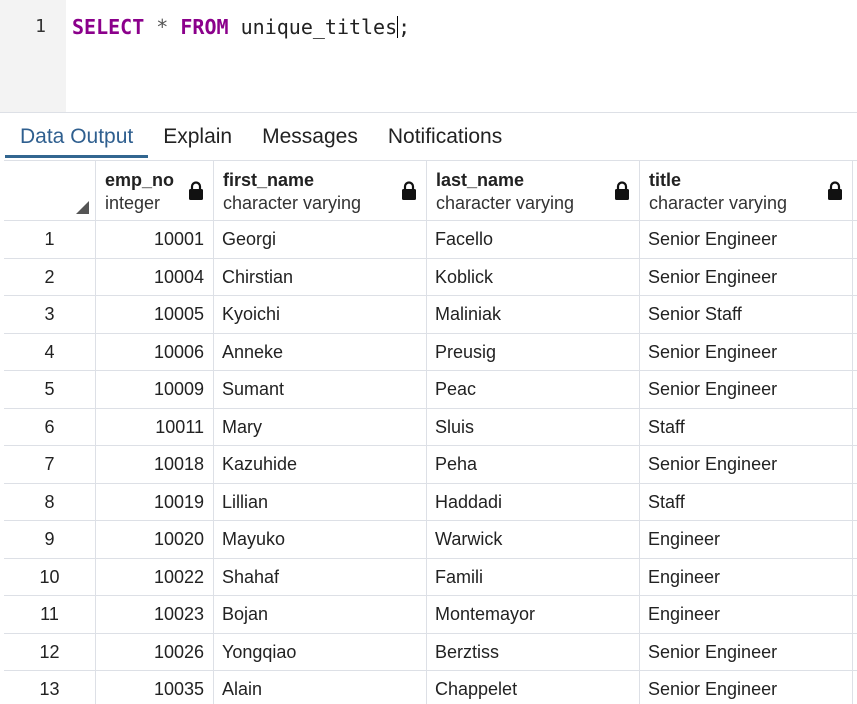  Describe the element at coordinates (320, 389) in the screenshot. I see `cell-first-name: Sumant` at that location.